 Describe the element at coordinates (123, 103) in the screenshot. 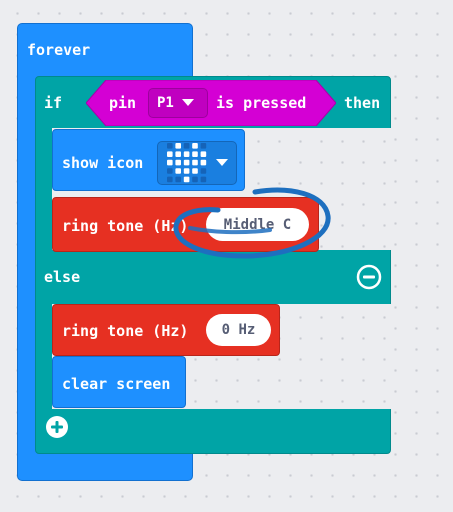

I see `pin-label: pin` at that location.